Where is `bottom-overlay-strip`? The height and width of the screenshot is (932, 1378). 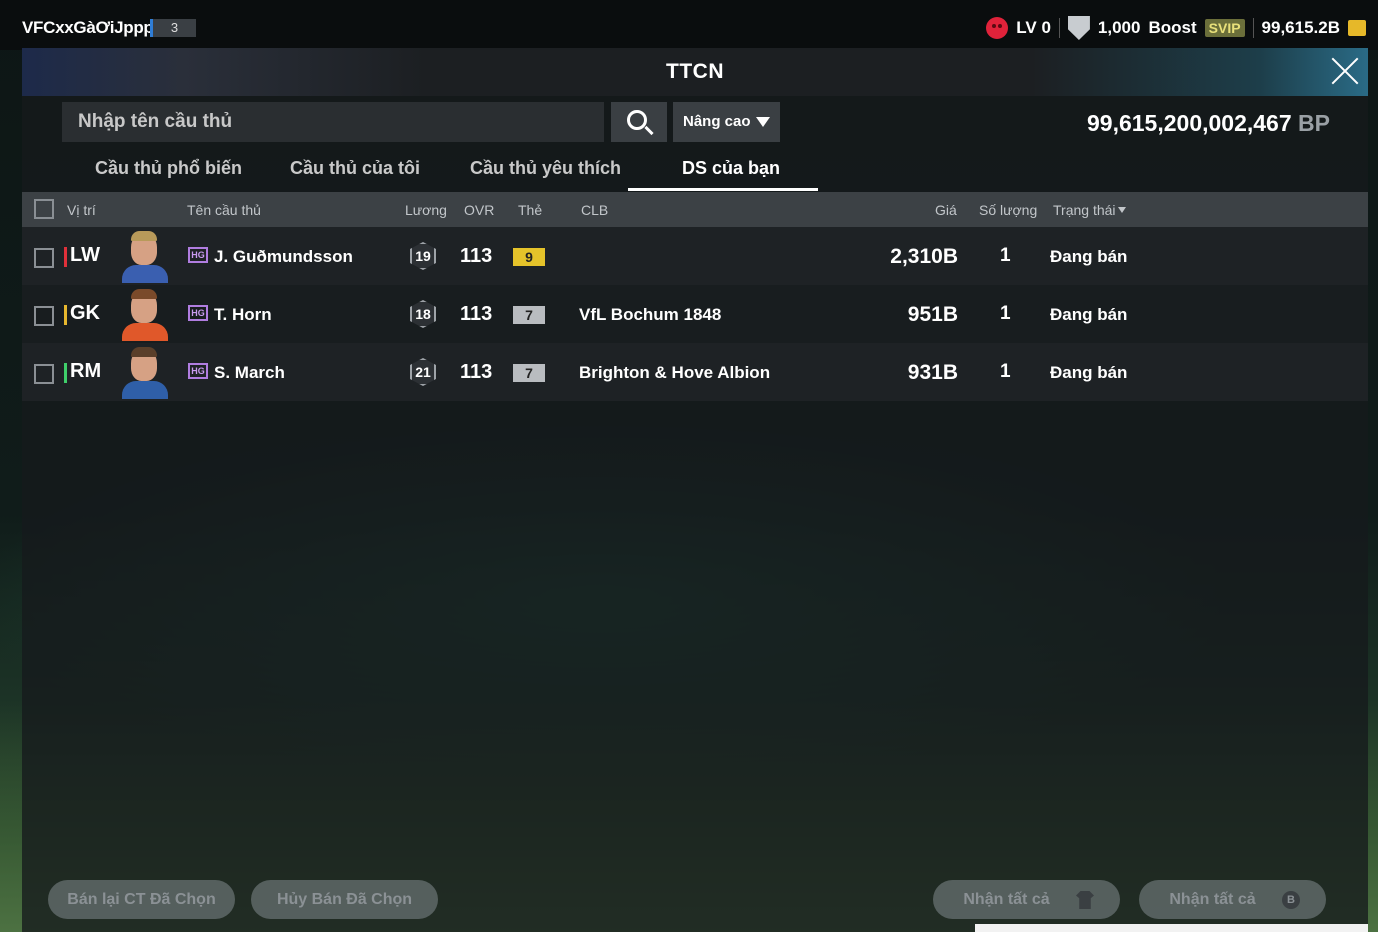
bottom-overlay-strip is located at coordinates (1171, 928).